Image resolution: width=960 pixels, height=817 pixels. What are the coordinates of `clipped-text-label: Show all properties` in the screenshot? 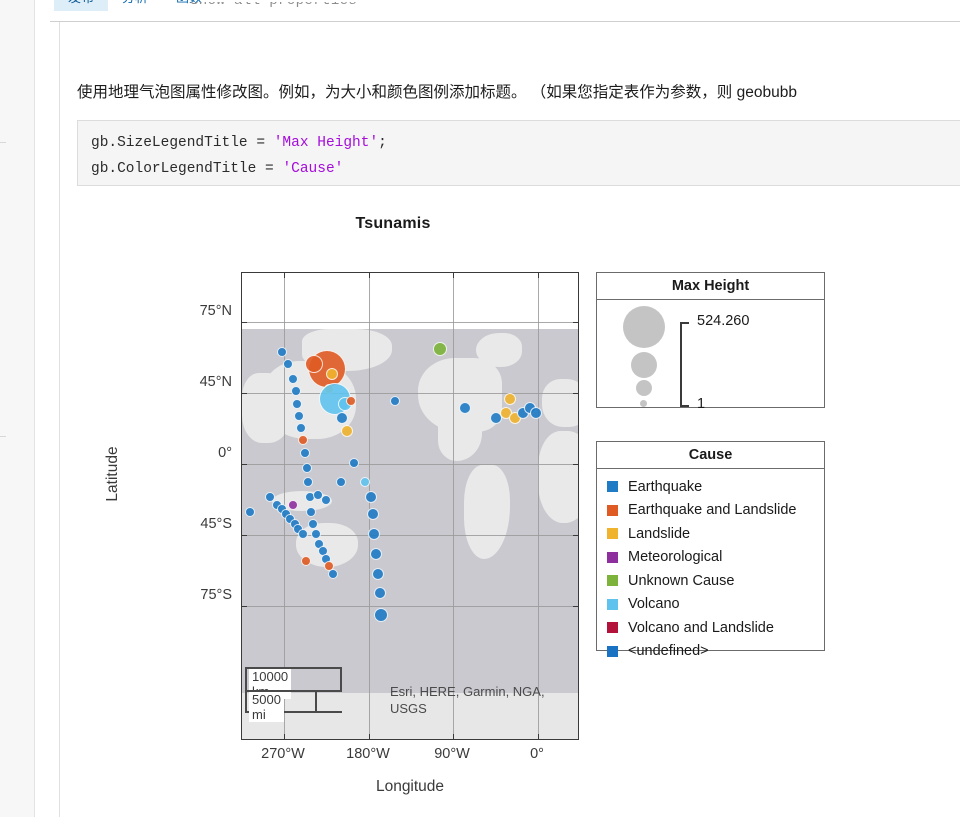 It's located at (273, 5).